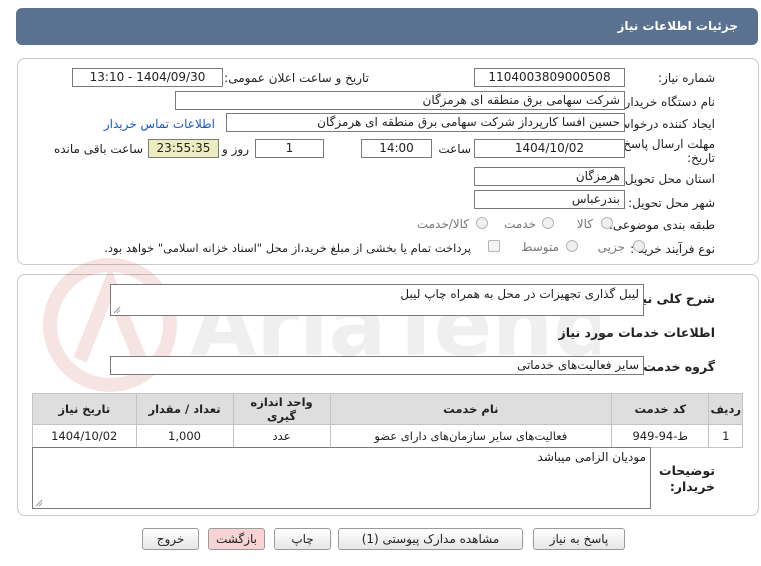 This screenshot has width=761, height=566. Describe the element at coordinates (482, 223) in the screenshot. I see `category-radio-goods-service` at that location.